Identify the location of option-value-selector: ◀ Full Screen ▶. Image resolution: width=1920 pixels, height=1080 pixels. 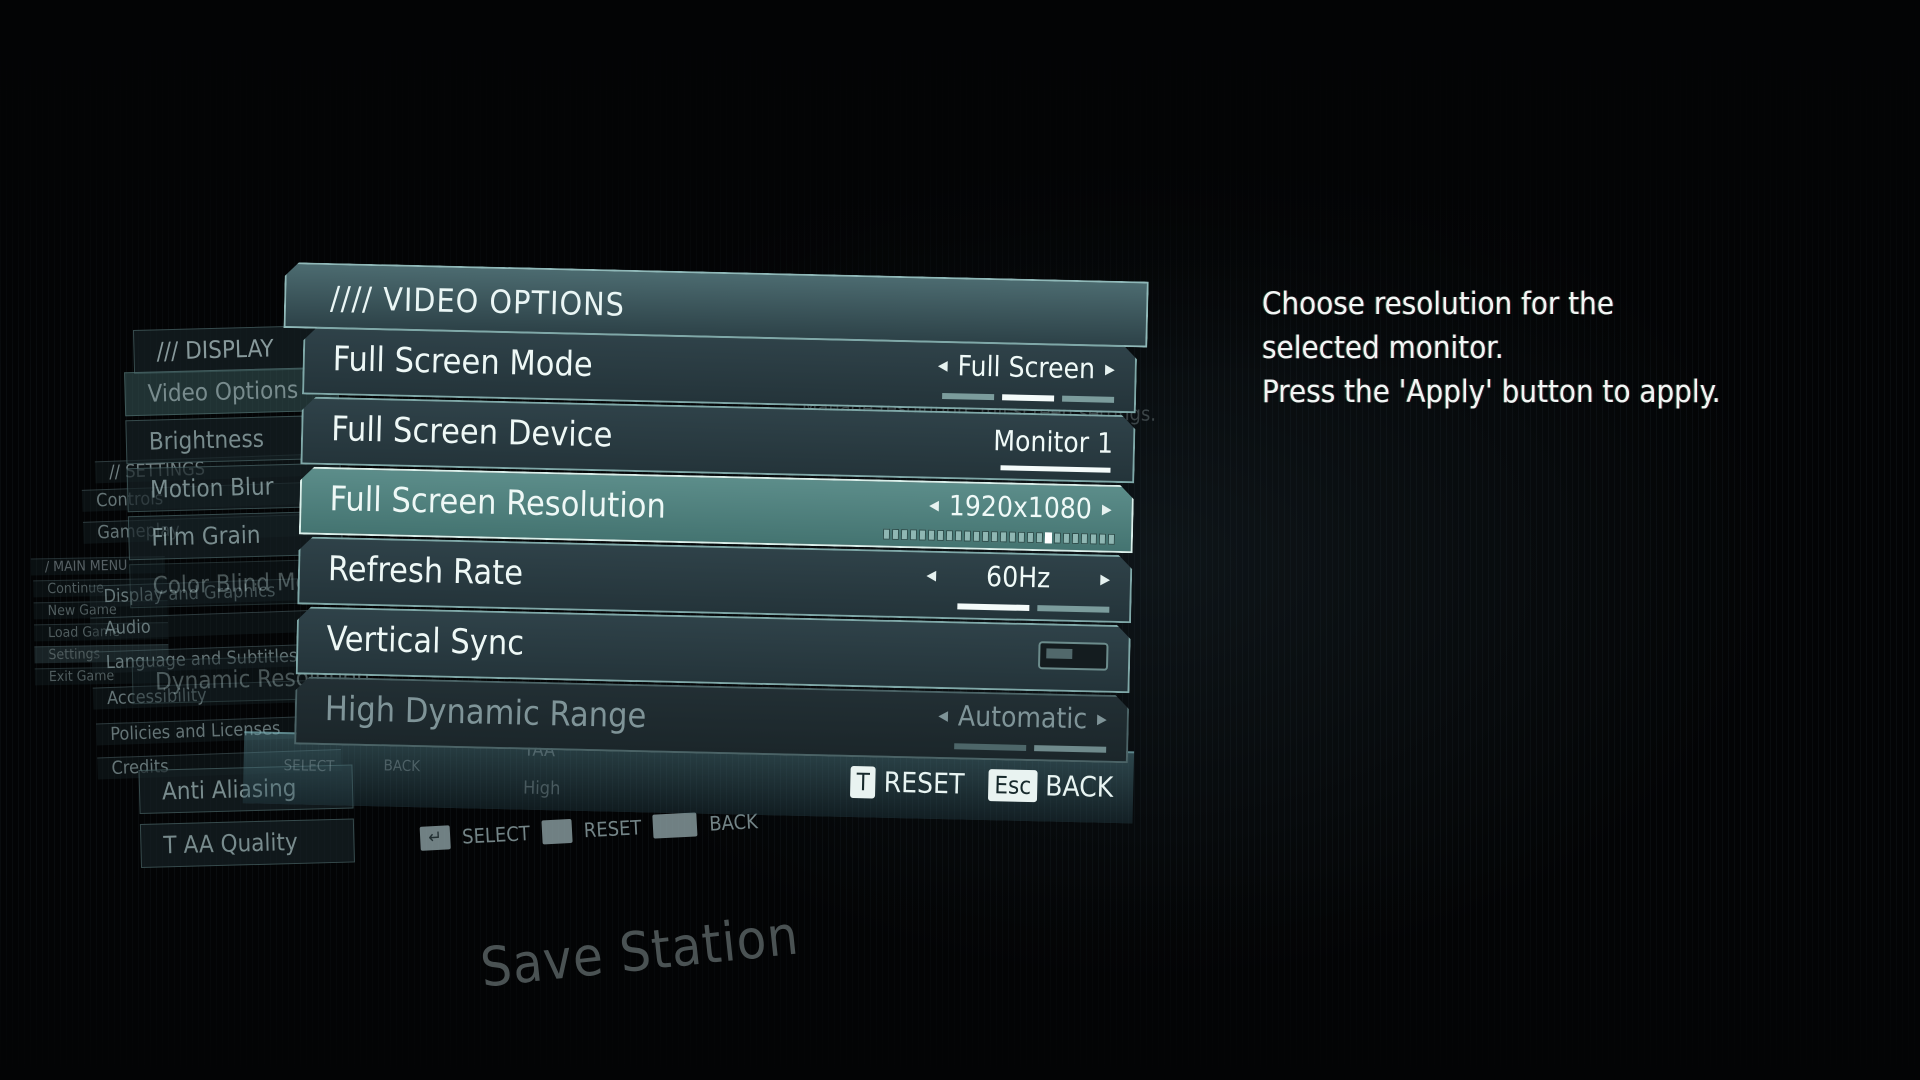
(1027, 367).